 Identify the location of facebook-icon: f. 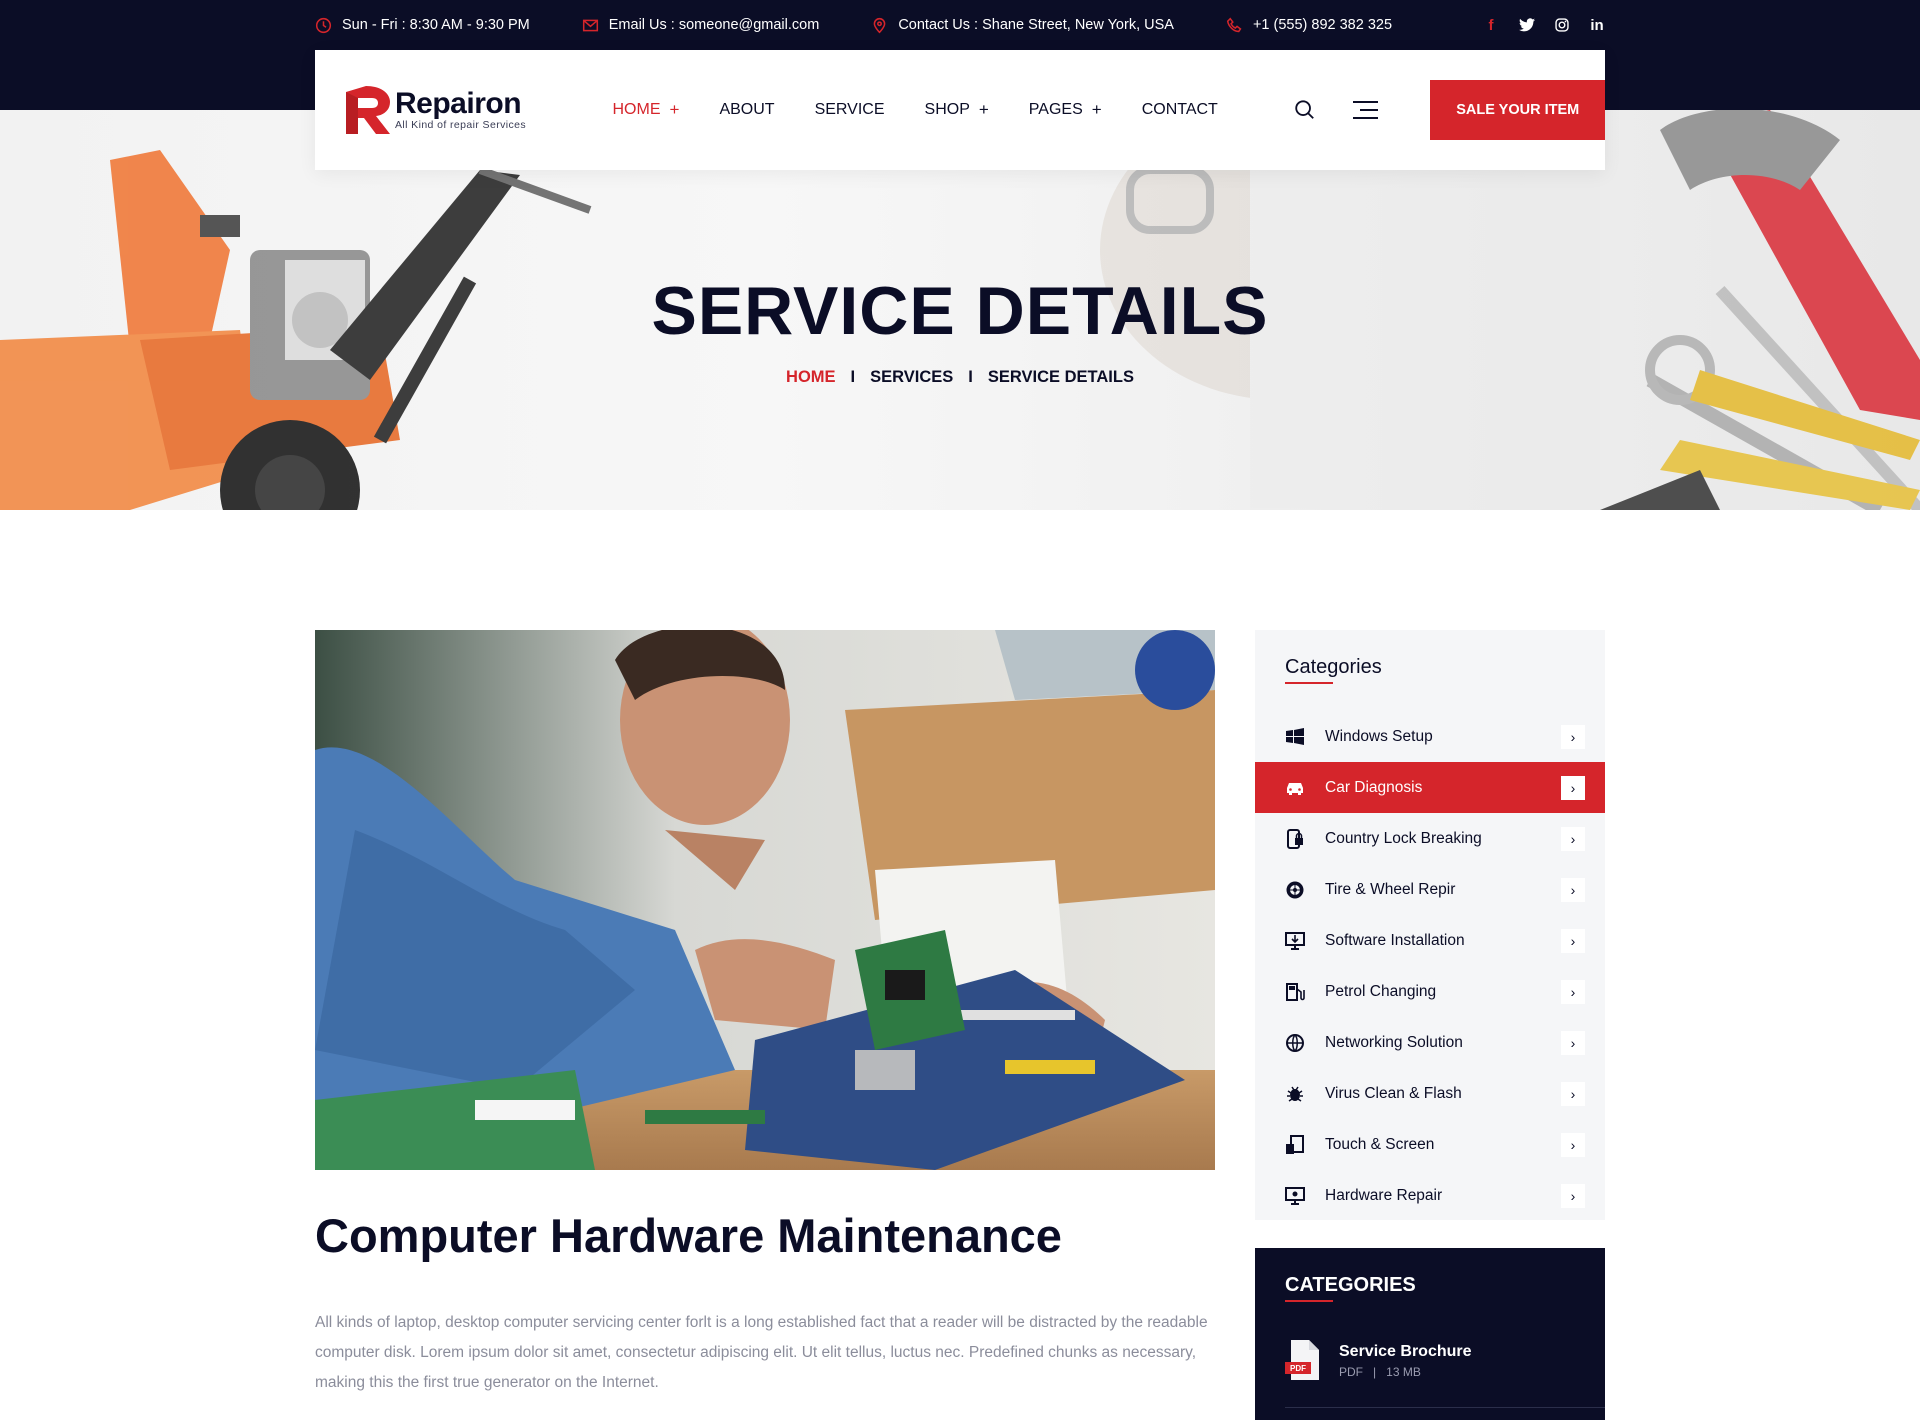
(1491, 25).